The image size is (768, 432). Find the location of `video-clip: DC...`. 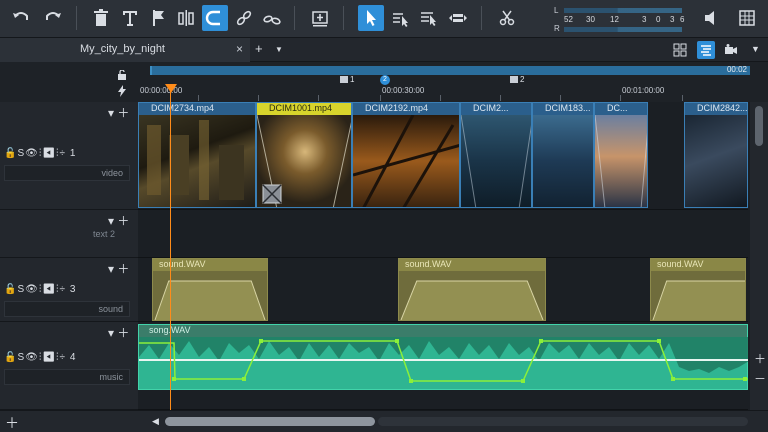

video-clip: DC... is located at coordinates (621, 155).